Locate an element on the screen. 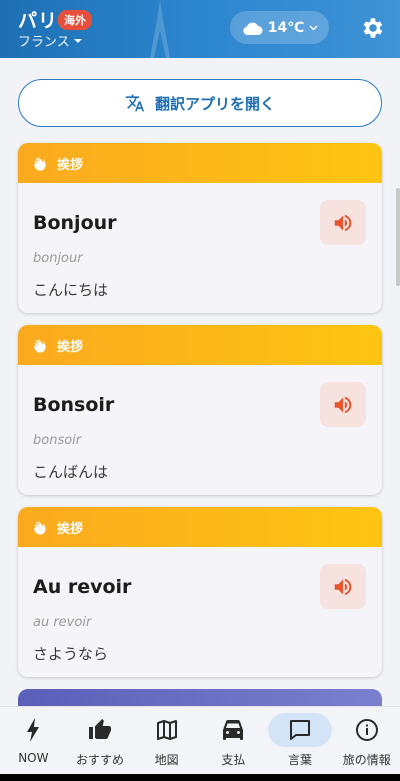  thumbs-up-icon is located at coordinates (100, 729).